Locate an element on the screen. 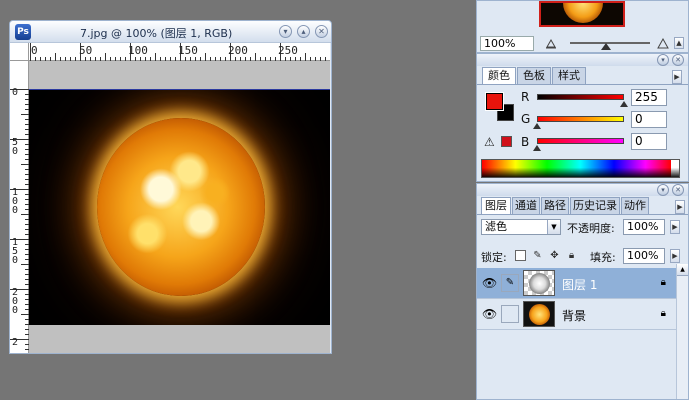 The image size is (689, 400). red-channel-label: R is located at coordinates (525, 97).